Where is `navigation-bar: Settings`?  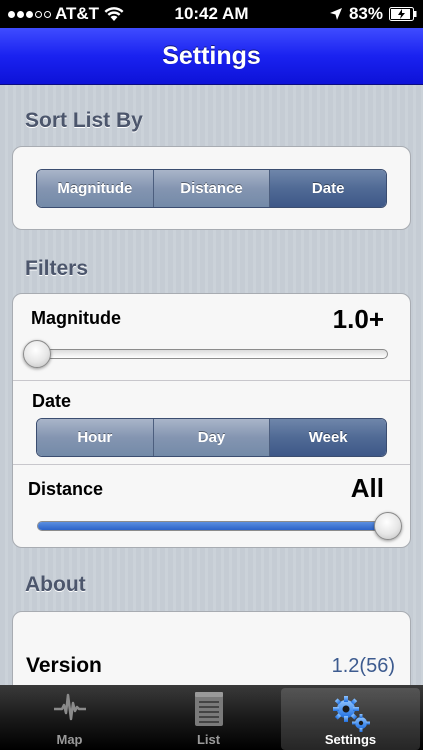 navigation-bar: Settings is located at coordinates (211, 56).